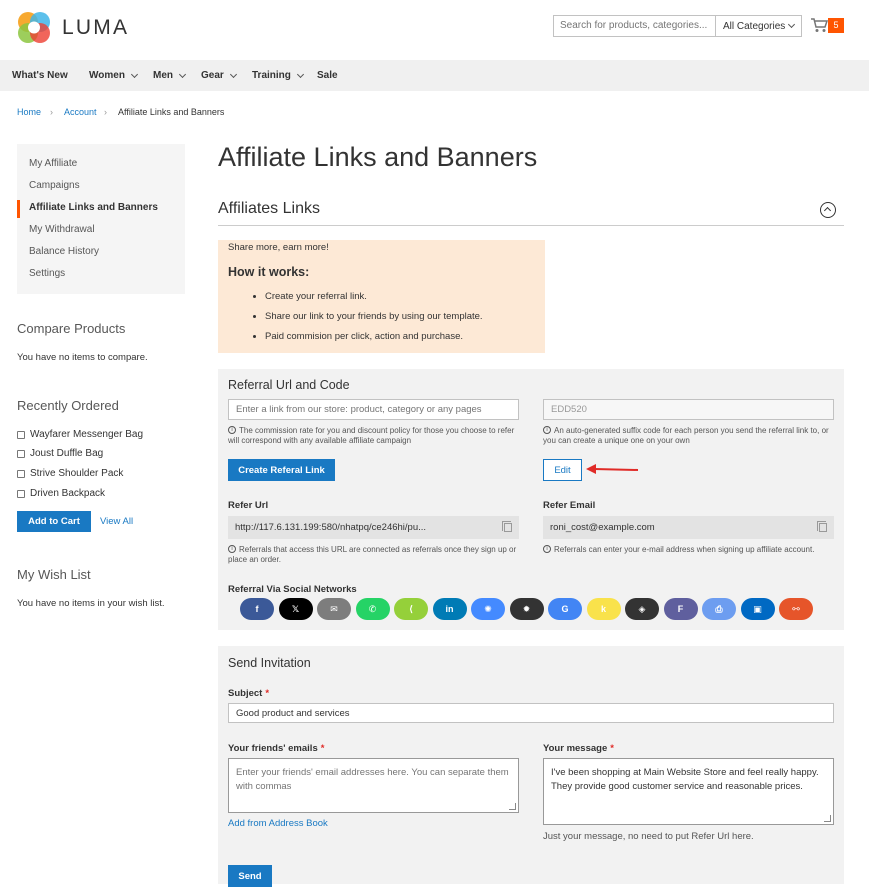 Image resolution: width=869 pixels, height=887 pixels. I want to click on refer-email-value: roni_cost@example.com, so click(602, 527).